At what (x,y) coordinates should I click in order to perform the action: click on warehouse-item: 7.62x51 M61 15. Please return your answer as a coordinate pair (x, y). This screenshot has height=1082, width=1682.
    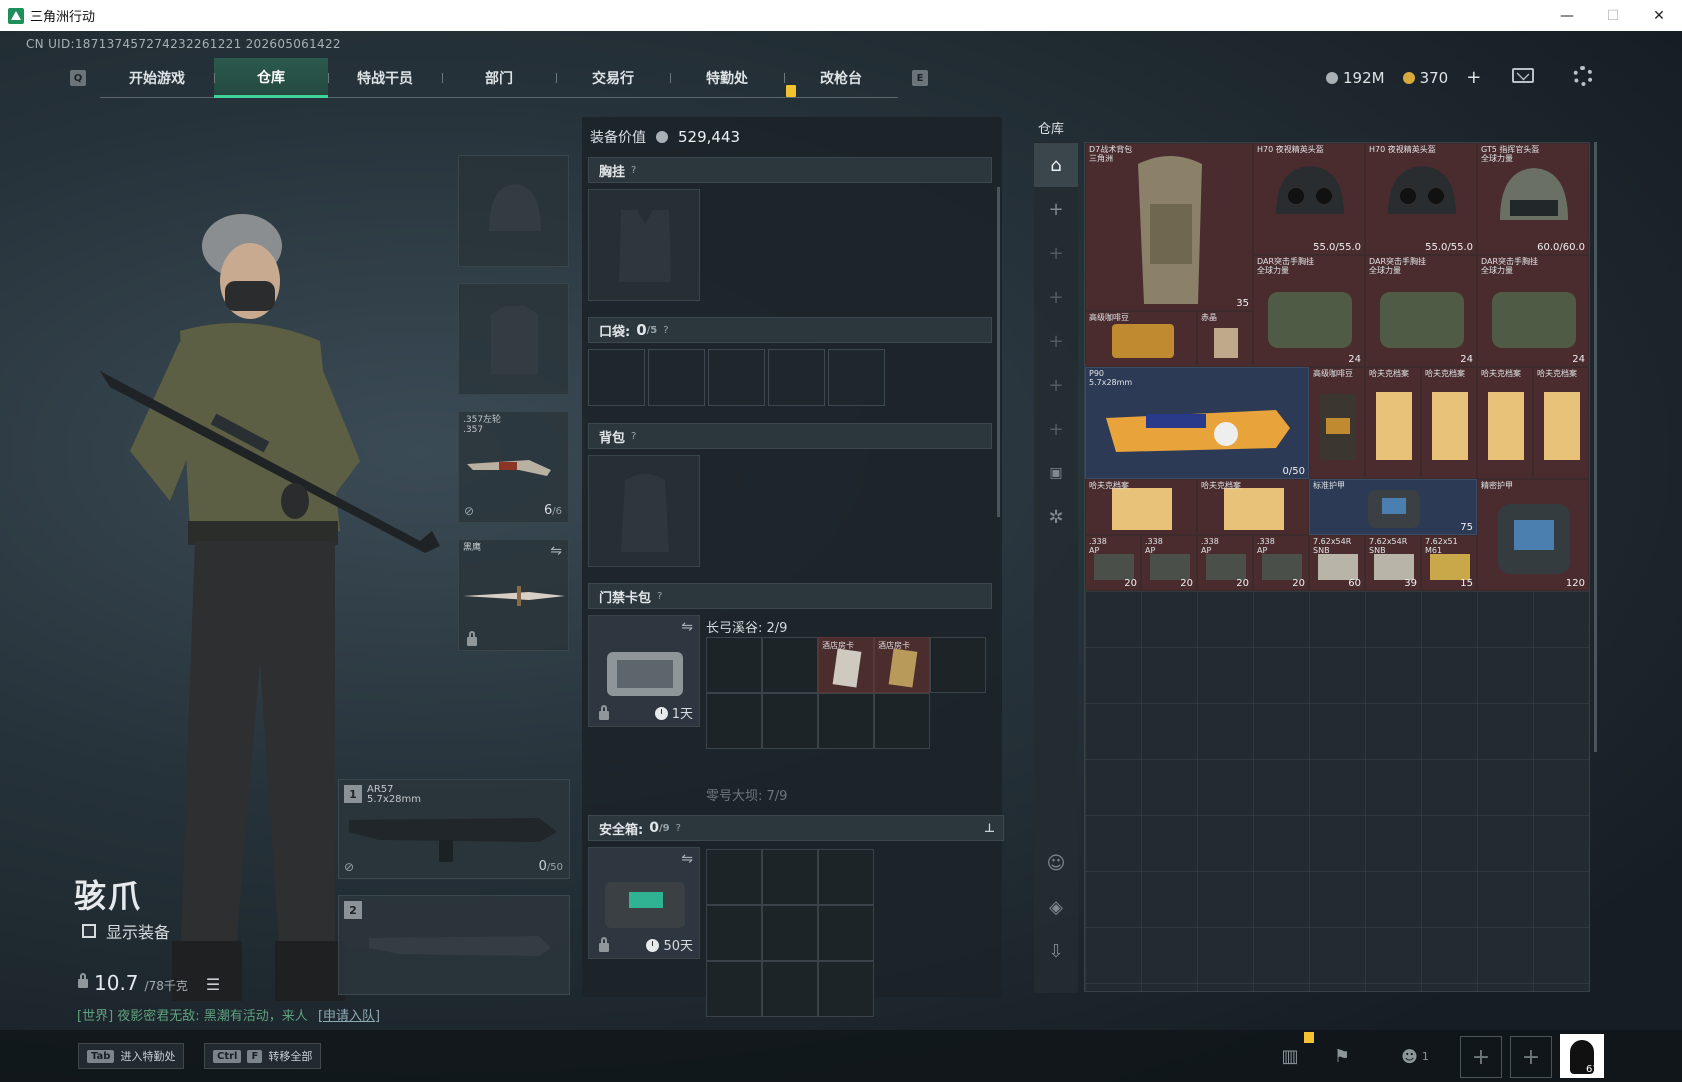
    Looking at the image, I should click on (1449, 563).